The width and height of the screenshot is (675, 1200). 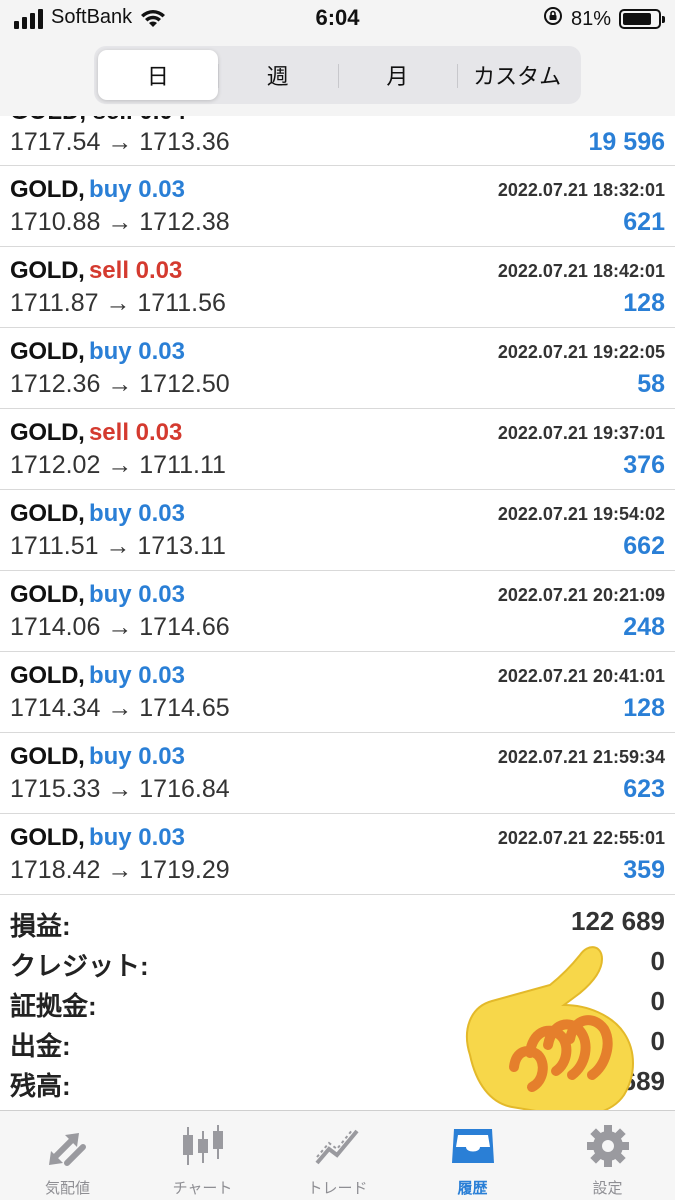 What do you see at coordinates (337, 596) in the screenshot?
I see `row-header: GOLD, buy 0.03 2022.07.21 20:21:09` at bounding box center [337, 596].